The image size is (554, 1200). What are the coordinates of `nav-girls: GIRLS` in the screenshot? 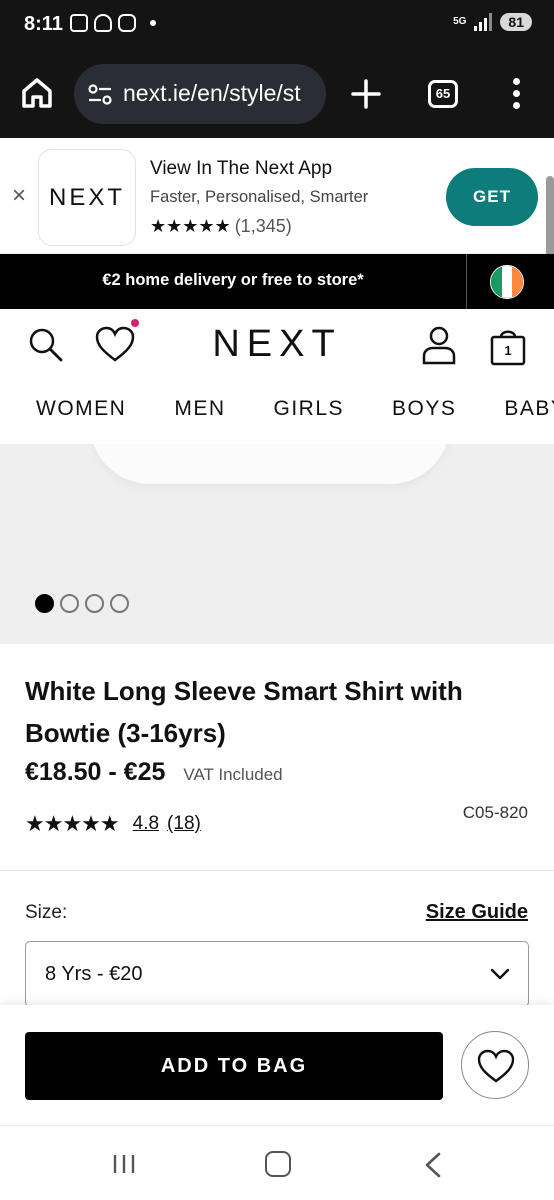 It's located at (309, 409).